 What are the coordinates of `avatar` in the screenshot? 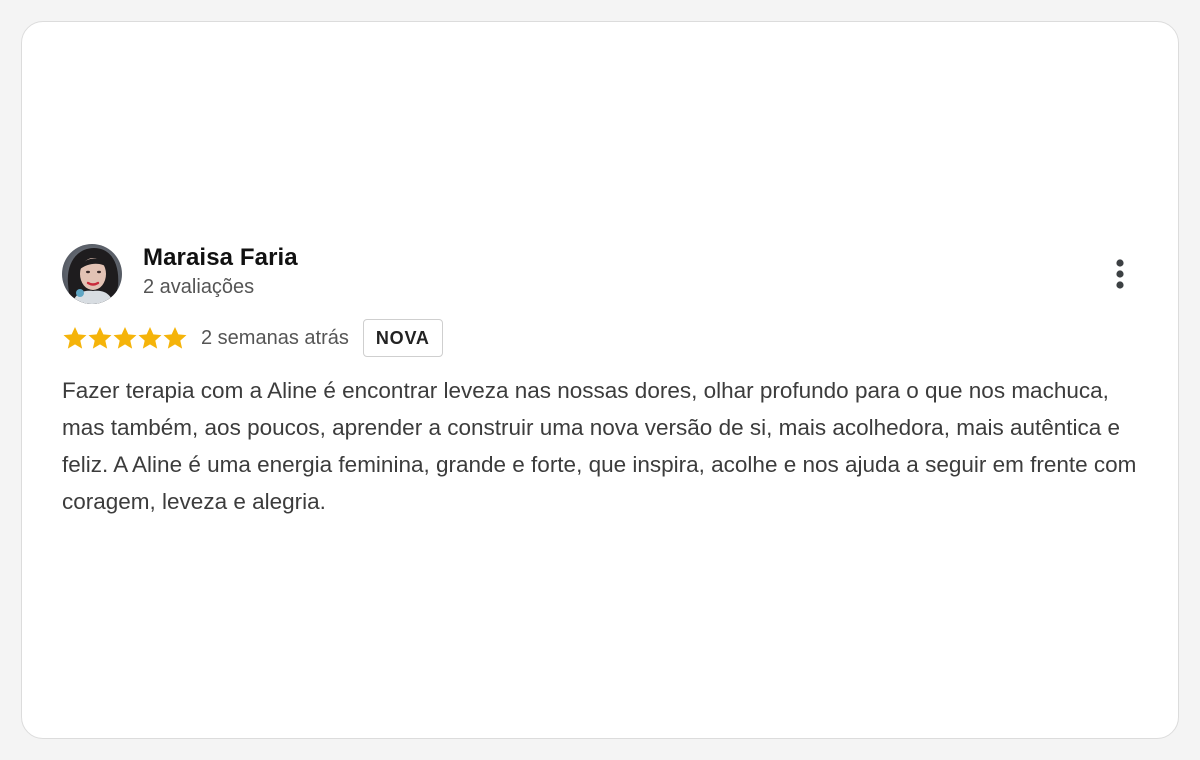 It's located at (92, 274).